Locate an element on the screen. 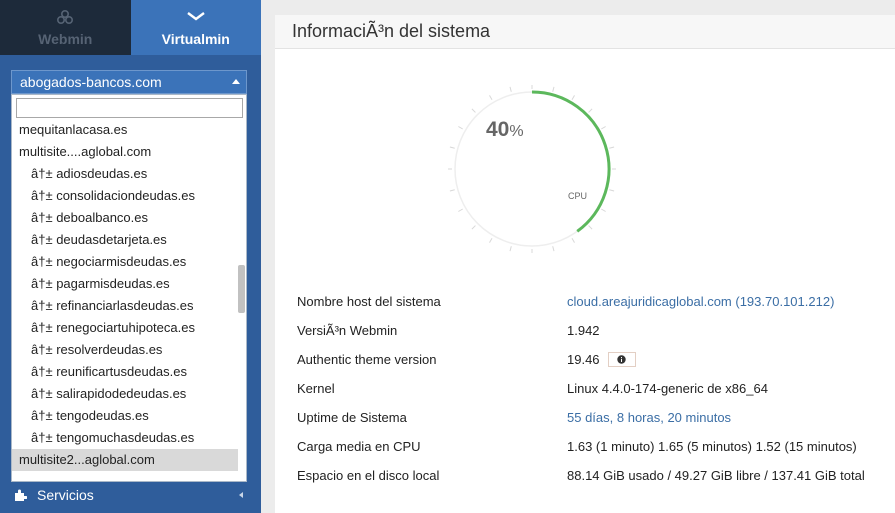 This screenshot has height=513, width=895. cpu-percent: 40% is located at coordinates (505, 130).